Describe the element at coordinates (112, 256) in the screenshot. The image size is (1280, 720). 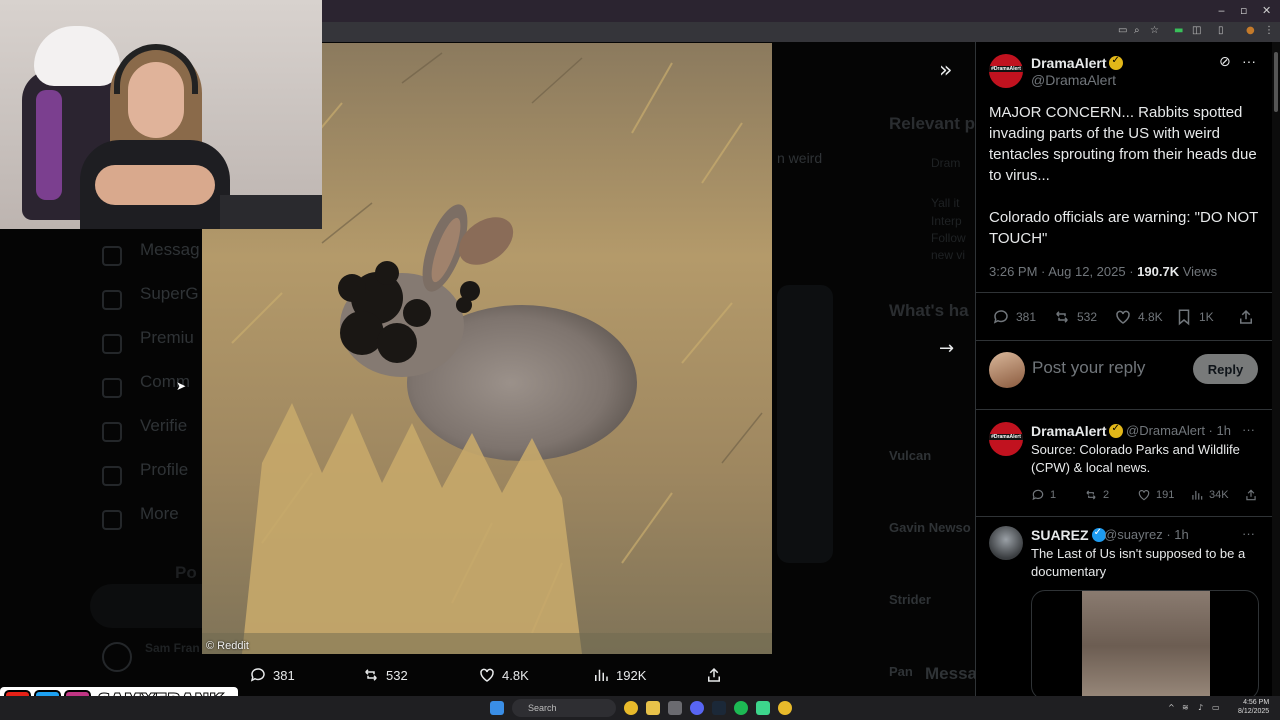
I see `dim-sidebar-messages-icon` at that location.